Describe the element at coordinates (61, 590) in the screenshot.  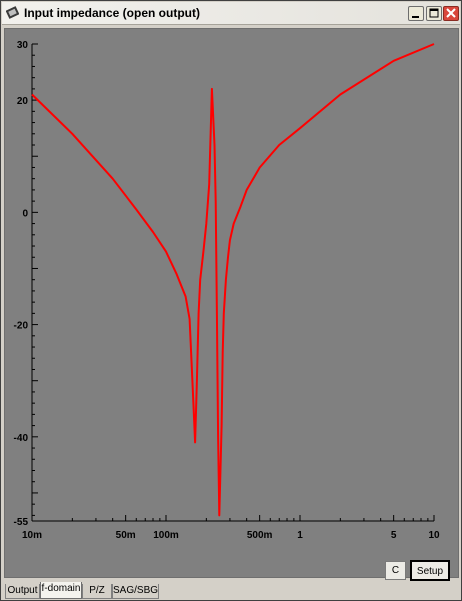
I see `tab-f-domain: f-domain` at that location.